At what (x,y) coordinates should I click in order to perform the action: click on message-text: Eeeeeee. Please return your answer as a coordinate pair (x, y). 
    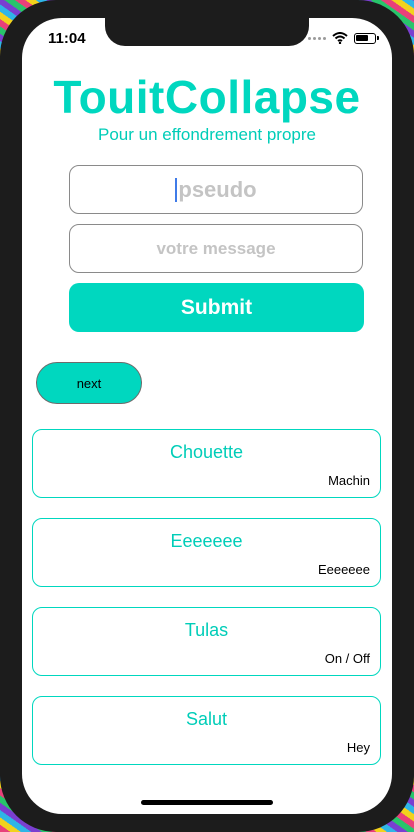
    Looking at the image, I should click on (206, 541).